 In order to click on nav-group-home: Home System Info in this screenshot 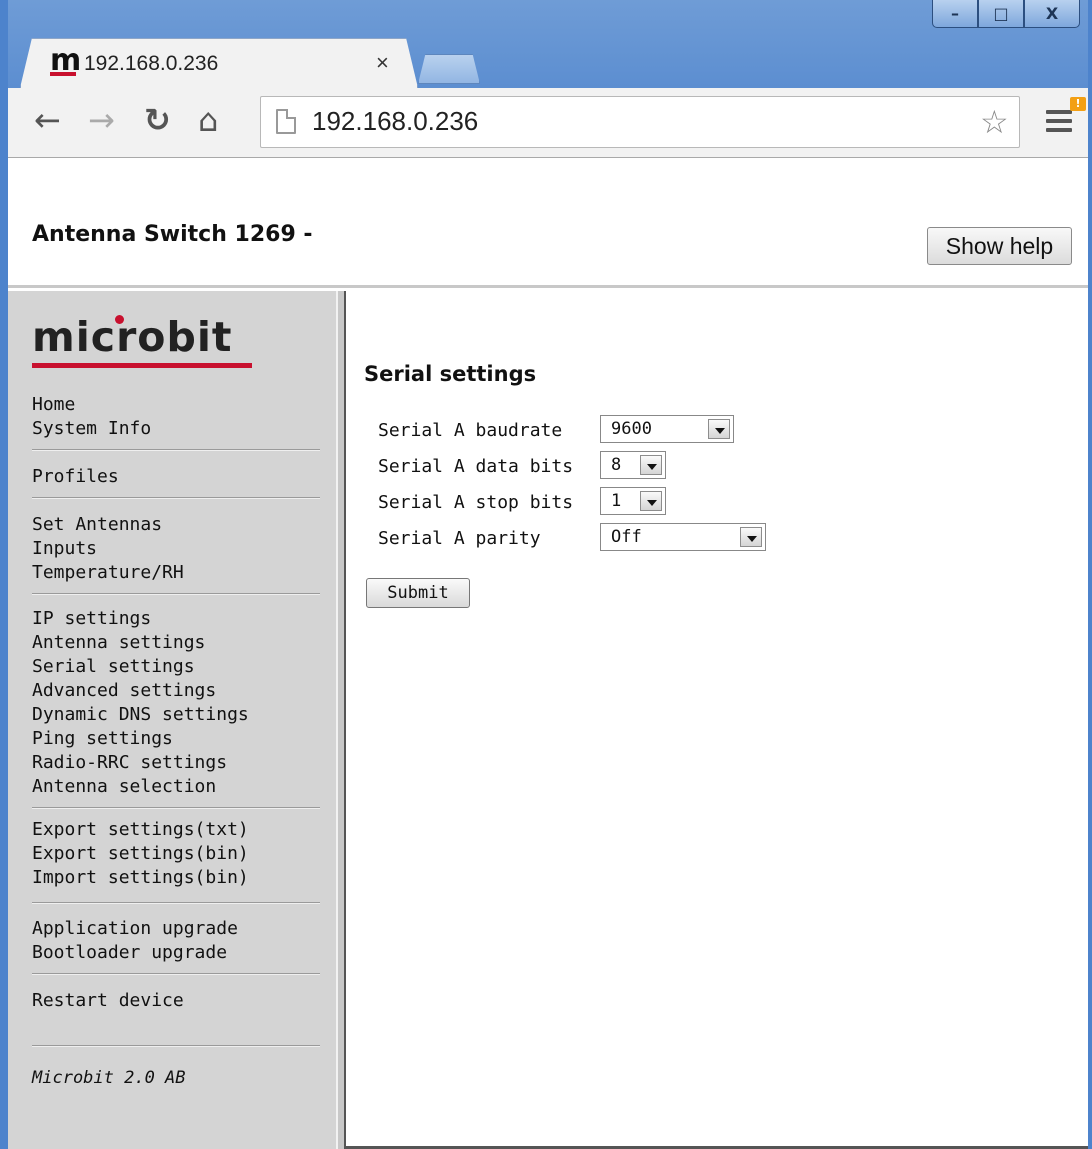, I will do `click(91, 417)`.